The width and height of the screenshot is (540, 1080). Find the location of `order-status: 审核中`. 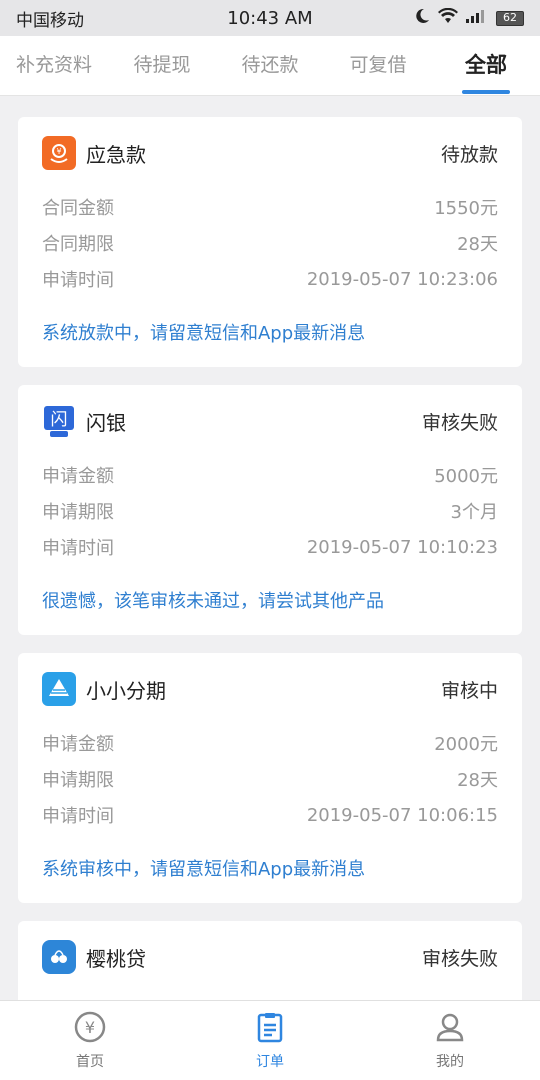

order-status: 审核中 is located at coordinates (469, 690).